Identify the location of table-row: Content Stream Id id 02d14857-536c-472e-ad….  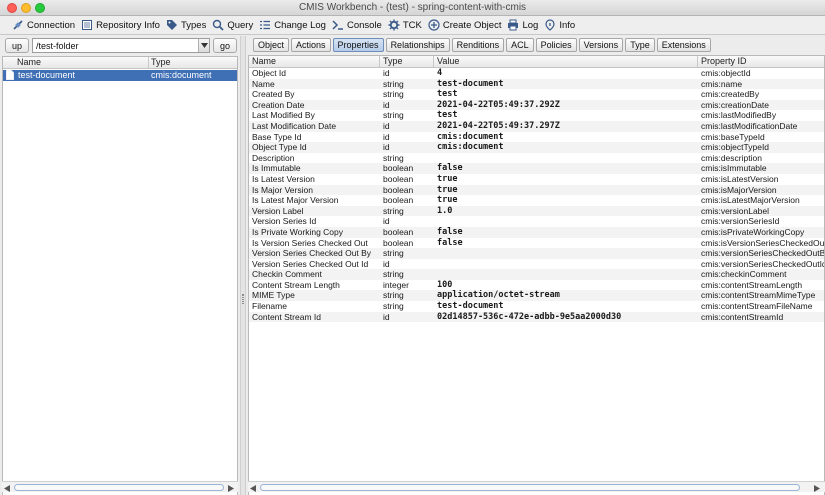
(536, 317).